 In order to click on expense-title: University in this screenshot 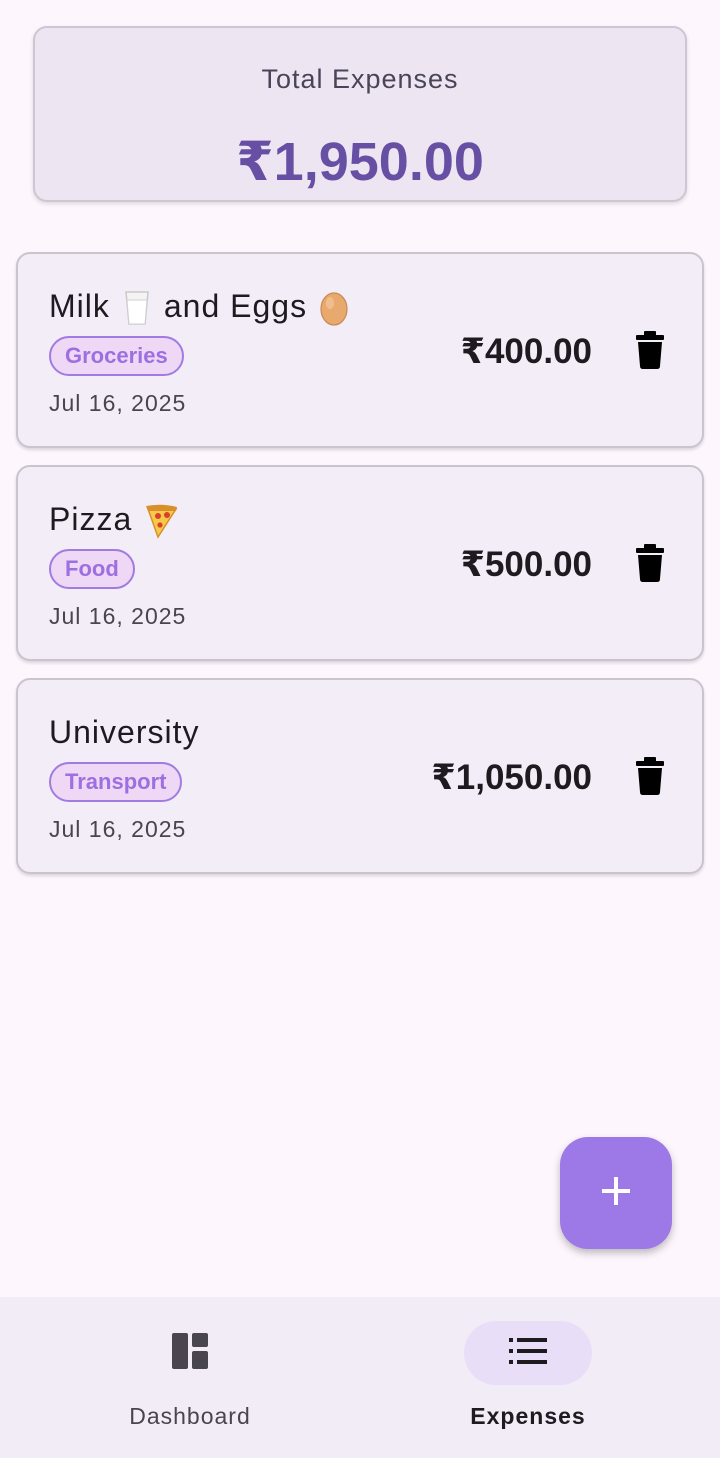, I will do `click(124, 732)`.